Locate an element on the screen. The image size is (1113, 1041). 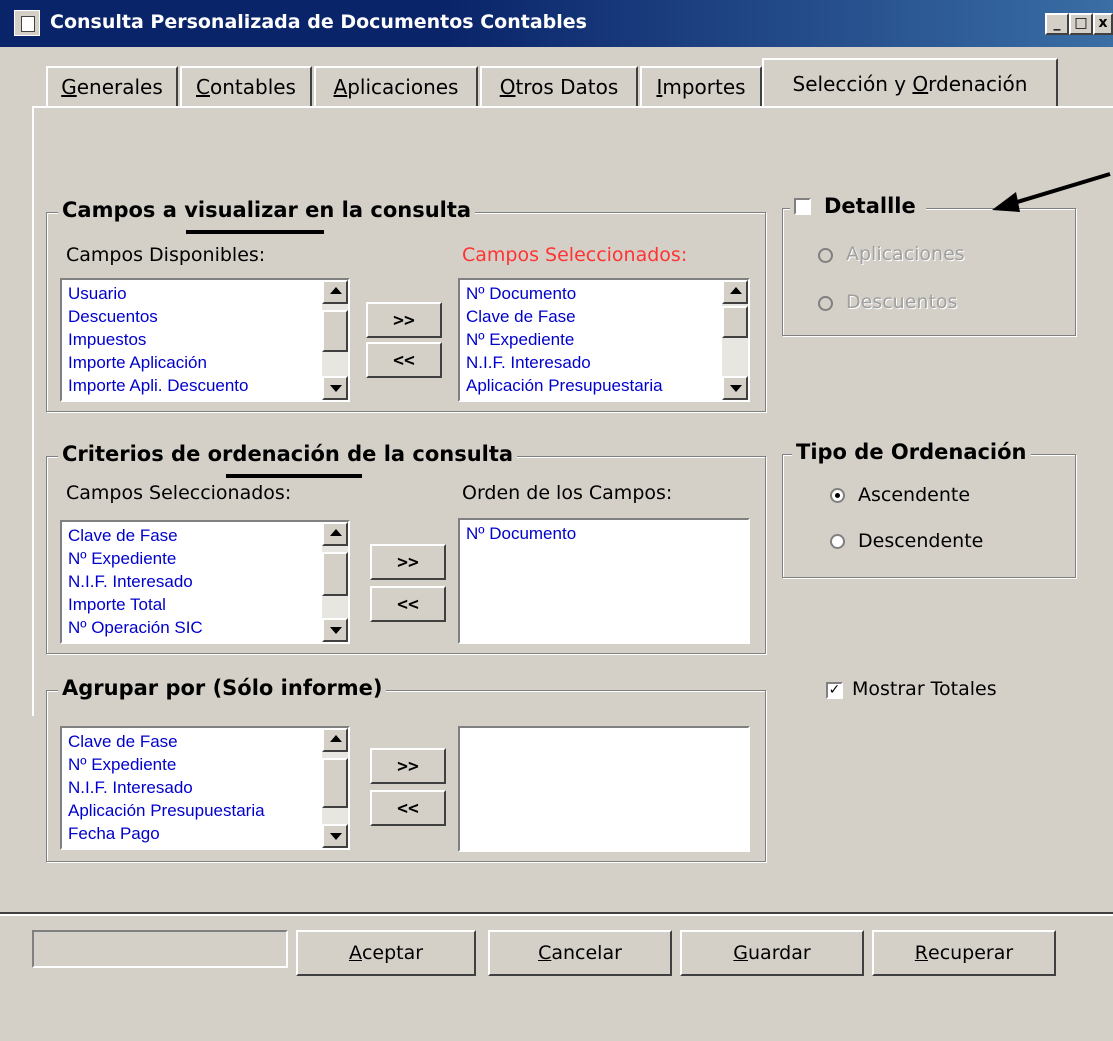
label-campos-seleccionados: Campos Seleccionados: is located at coordinates (575, 255).